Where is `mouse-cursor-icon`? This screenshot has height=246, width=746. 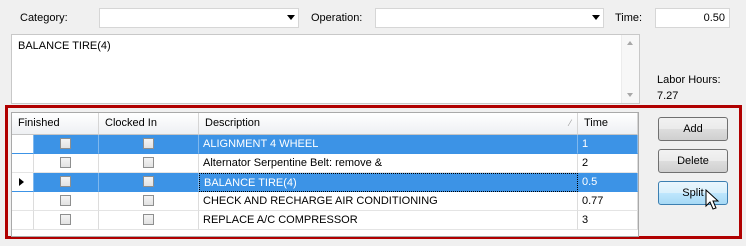
mouse-cursor-icon is located at coordinates (712, 199).